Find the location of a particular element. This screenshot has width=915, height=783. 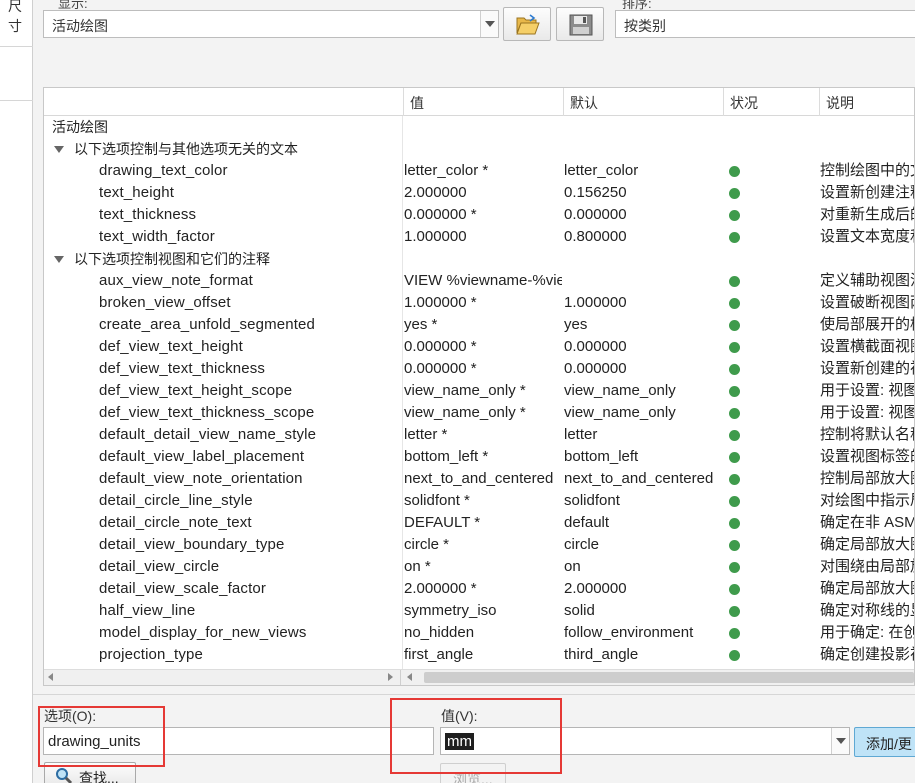

add-change-button: 添加/更 is located at coordinates (884, 742).